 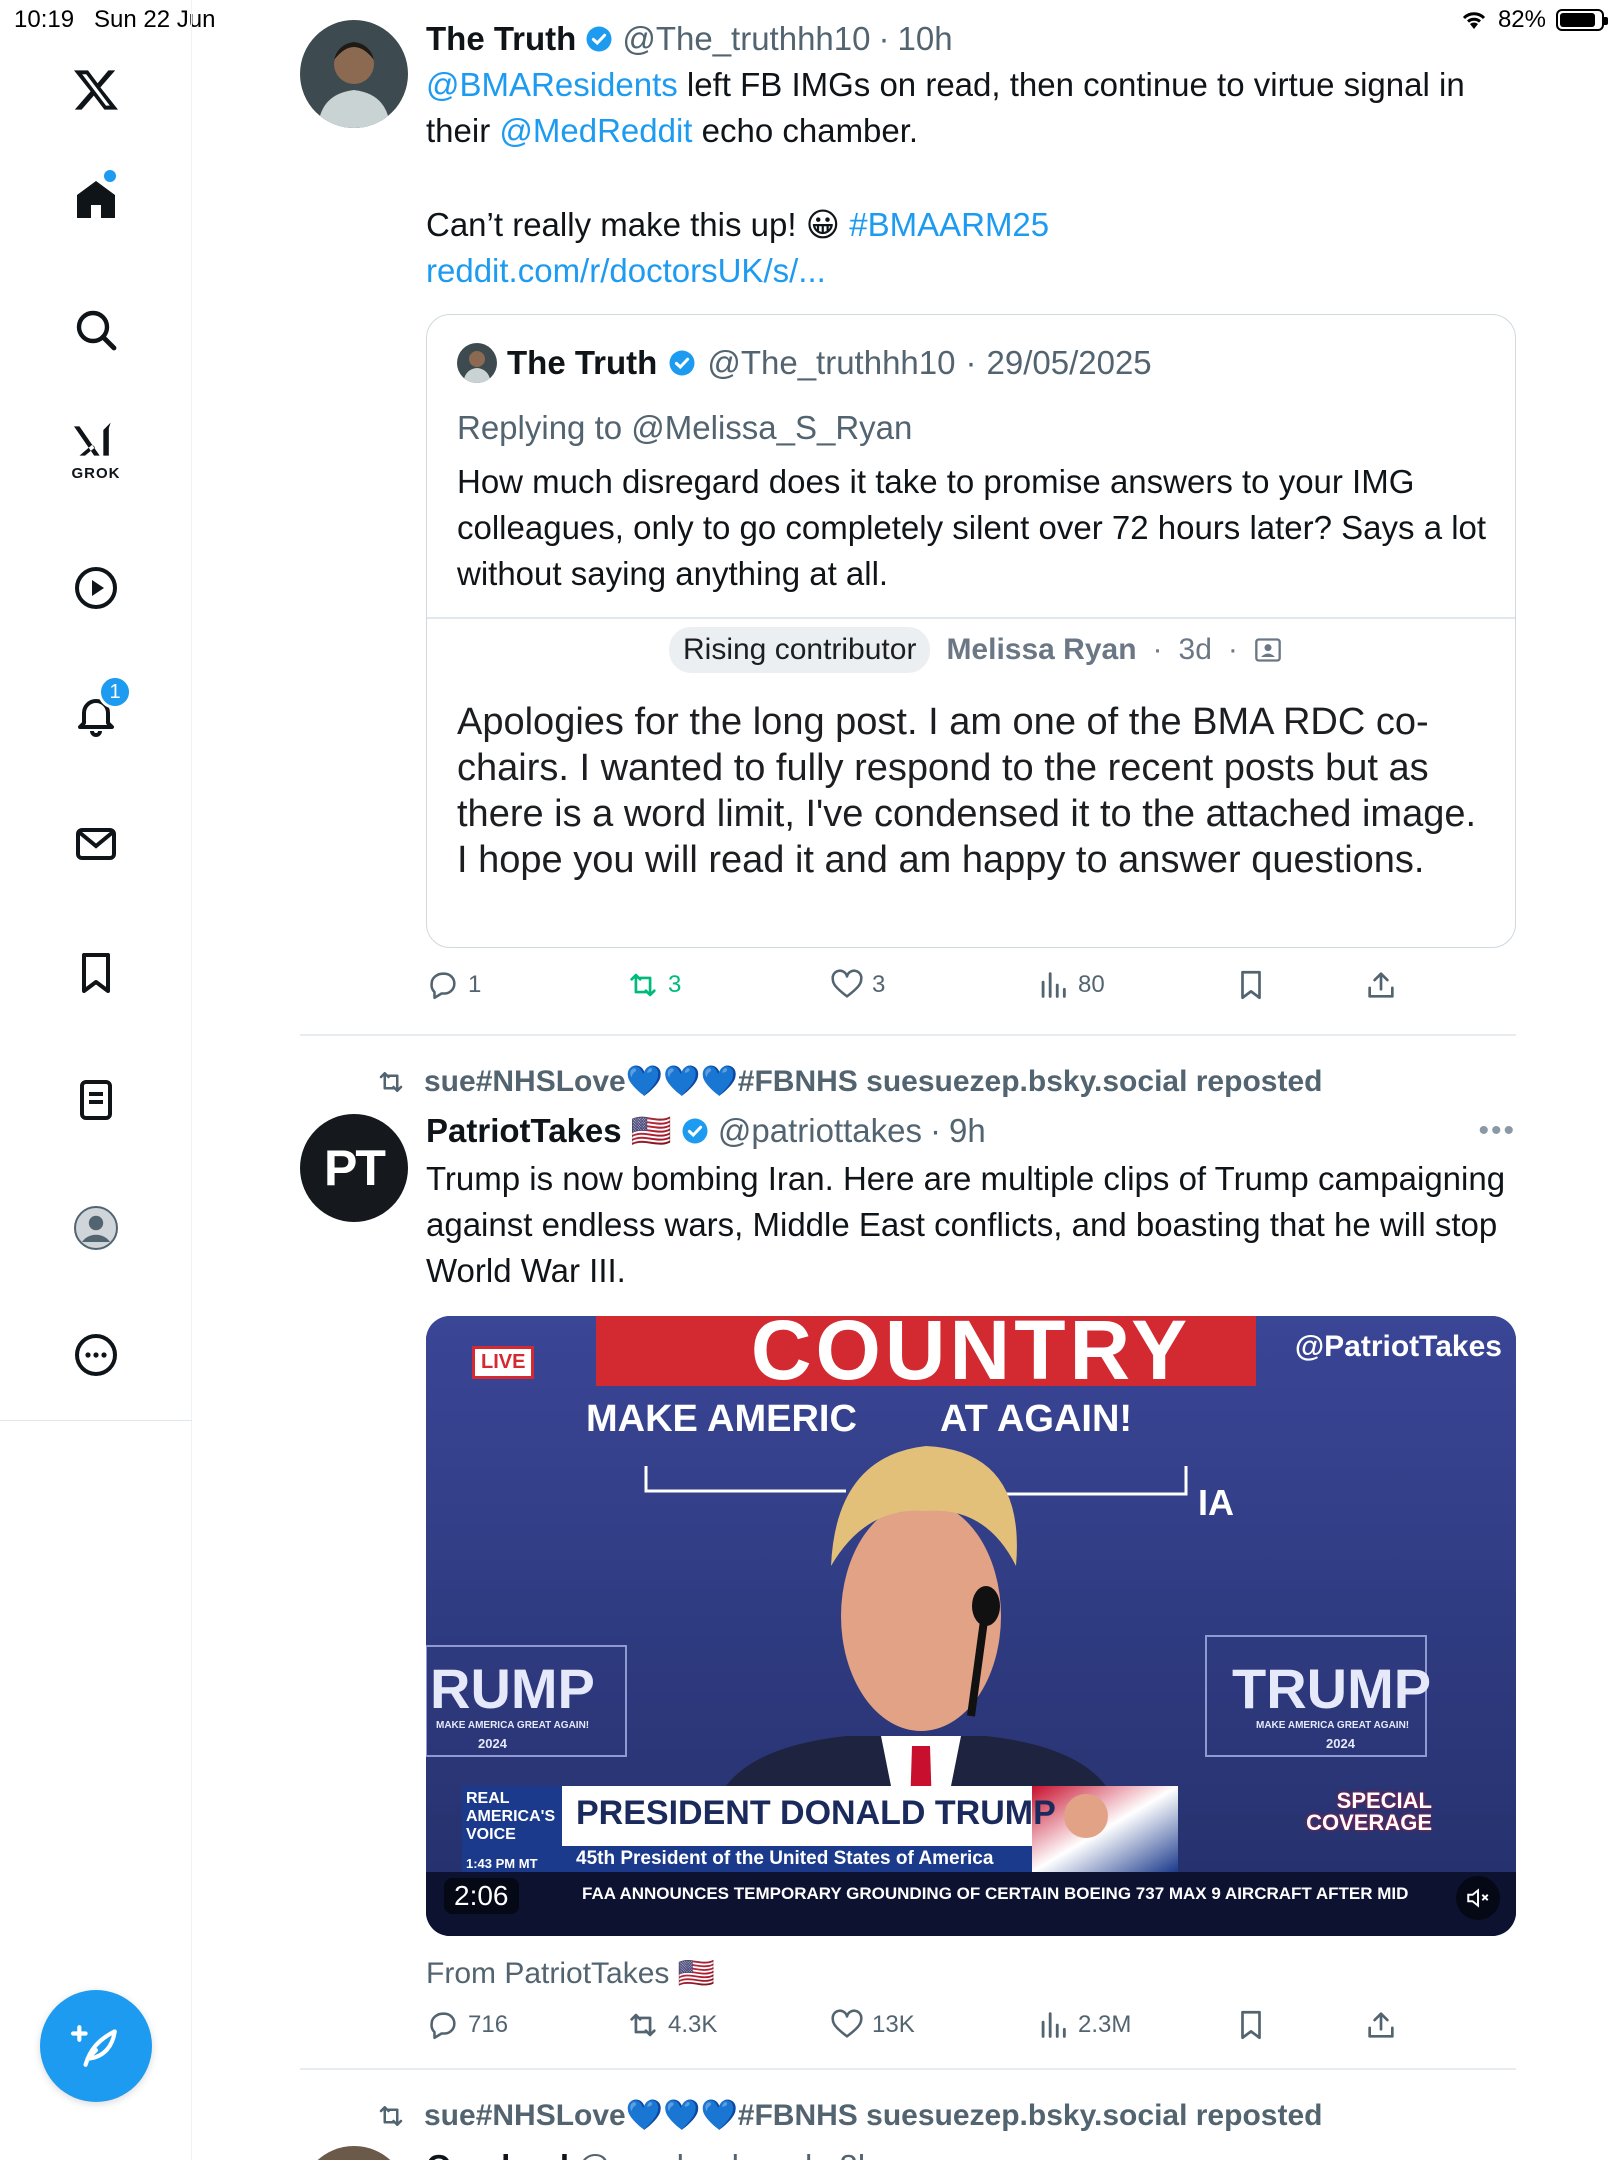 What do you see at coordinates (552, 84) in the screenshot?
I see `mention-link: @BMAResidents` at bounding box center [552, 84].